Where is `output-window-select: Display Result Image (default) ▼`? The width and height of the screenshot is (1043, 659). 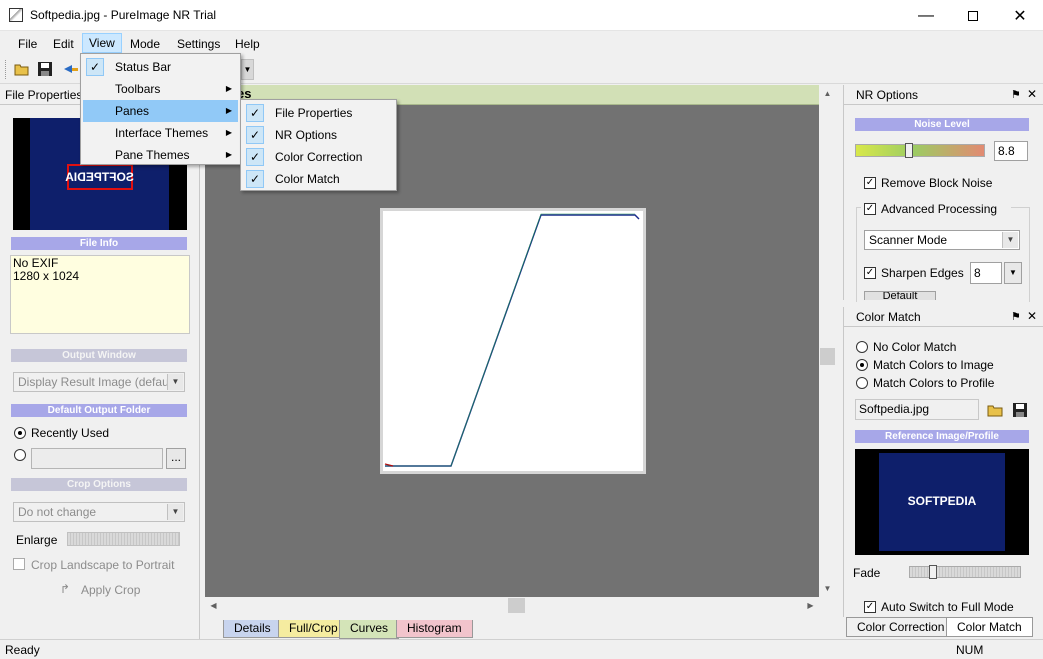
output-window-select: Display Result Image (default) ▼ is located at coordinates (99, 382).